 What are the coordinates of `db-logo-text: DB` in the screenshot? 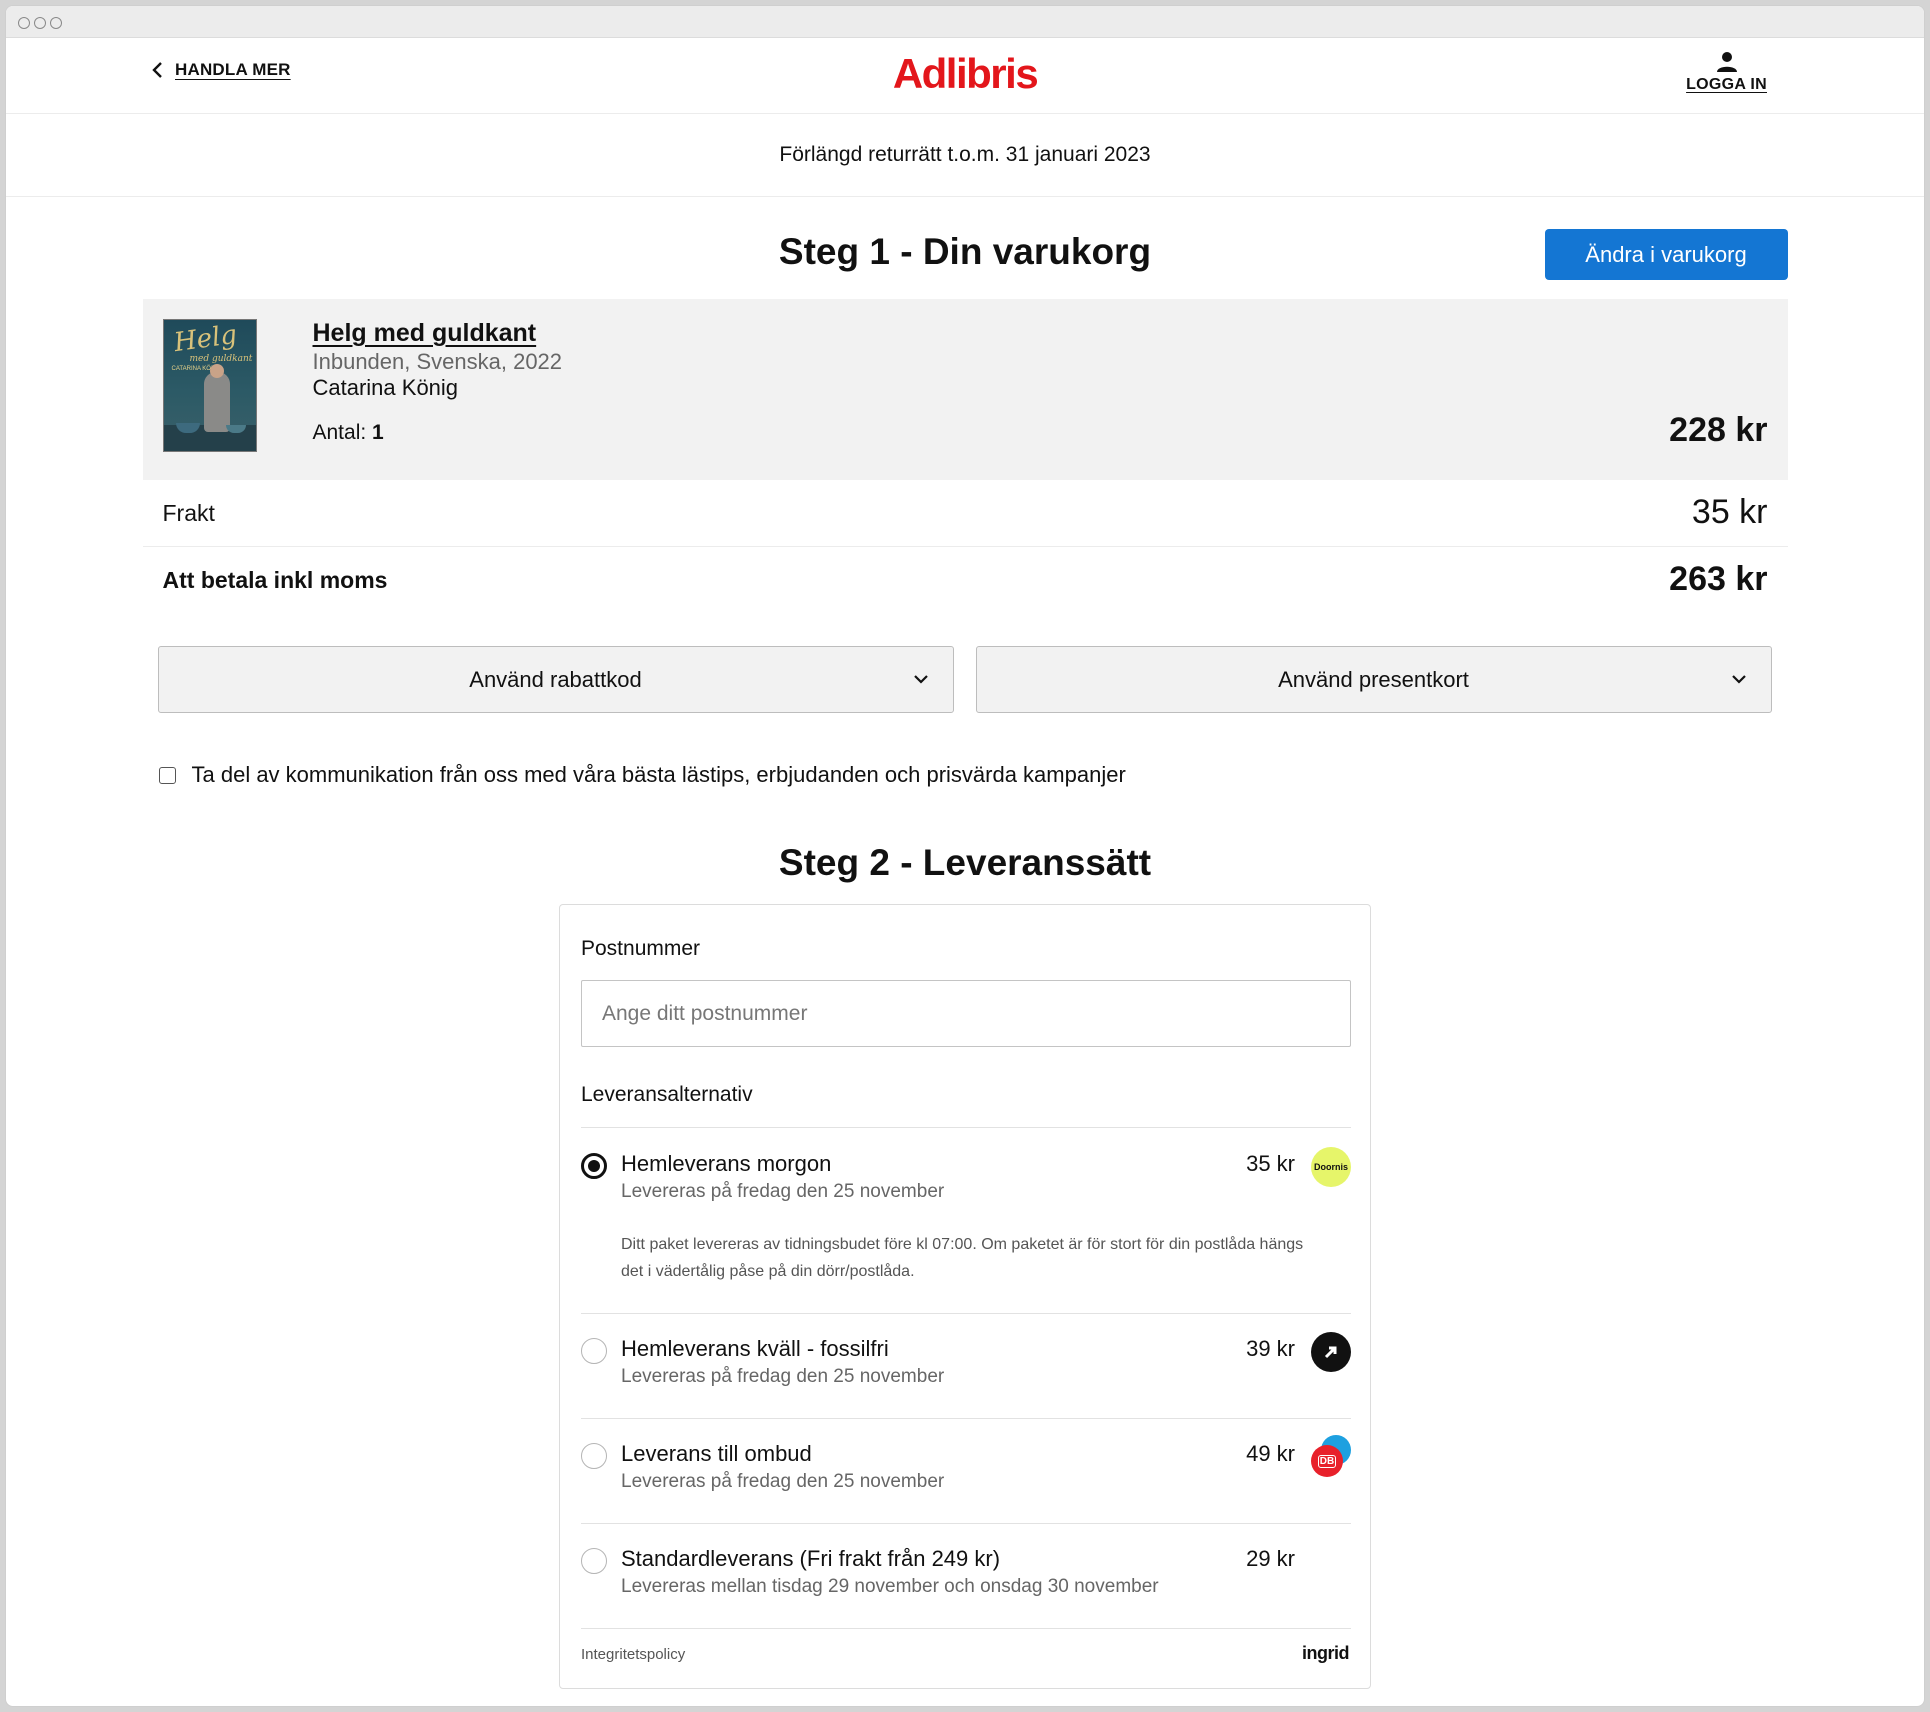 It's located at (1327, 1461).